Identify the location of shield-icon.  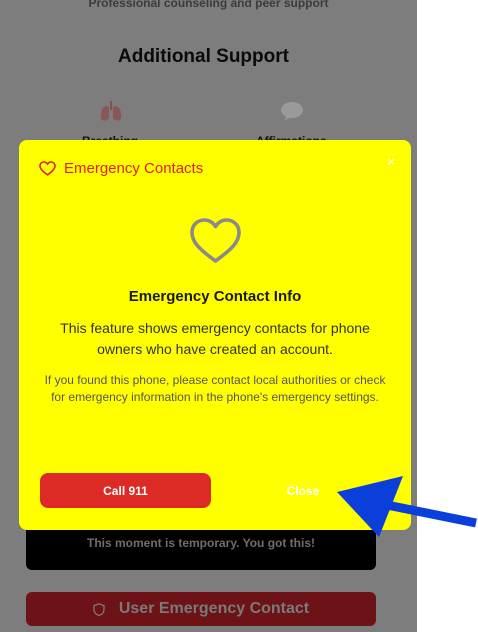
(99, 609).